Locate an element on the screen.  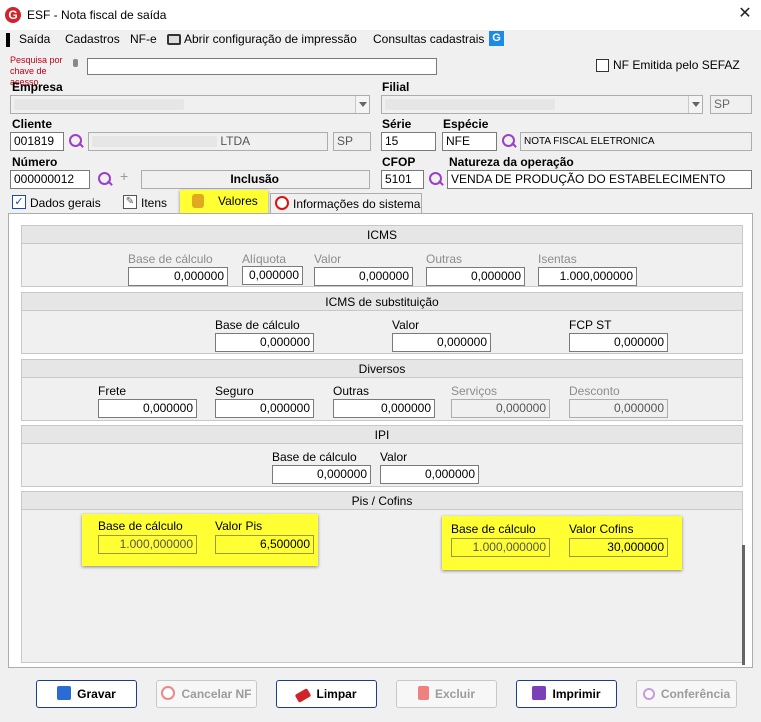
app-shortcut-icon: G is located at coordinates (496, 38).